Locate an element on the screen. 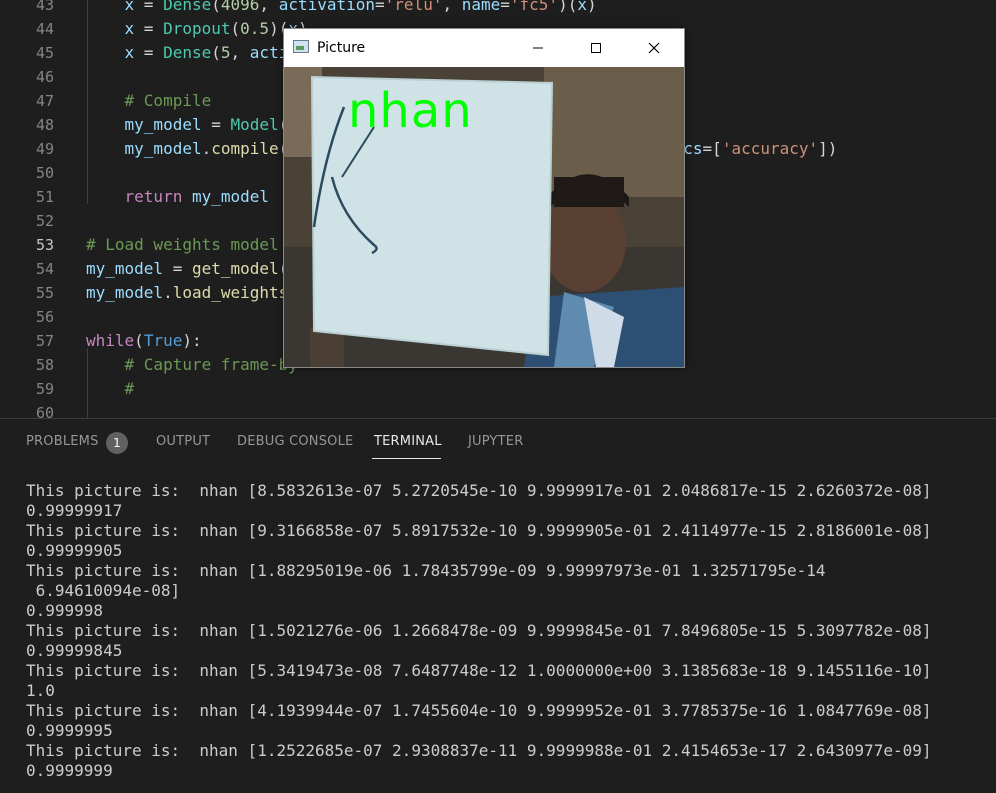 The width and height of the screenshot is (996, 793). code-token: True is located at coordinates (163, 340).